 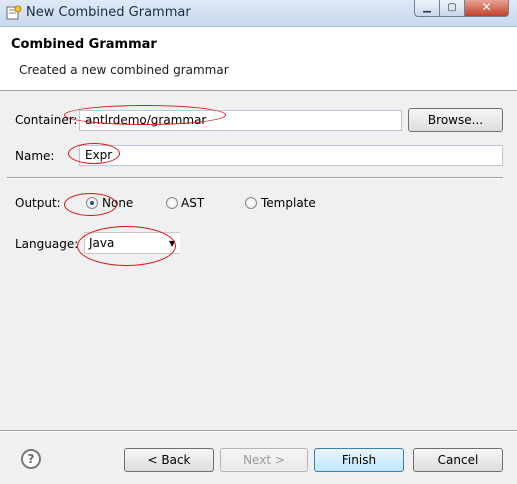 I want to click on minimize-button: ▁, so click(x=427, y=8).